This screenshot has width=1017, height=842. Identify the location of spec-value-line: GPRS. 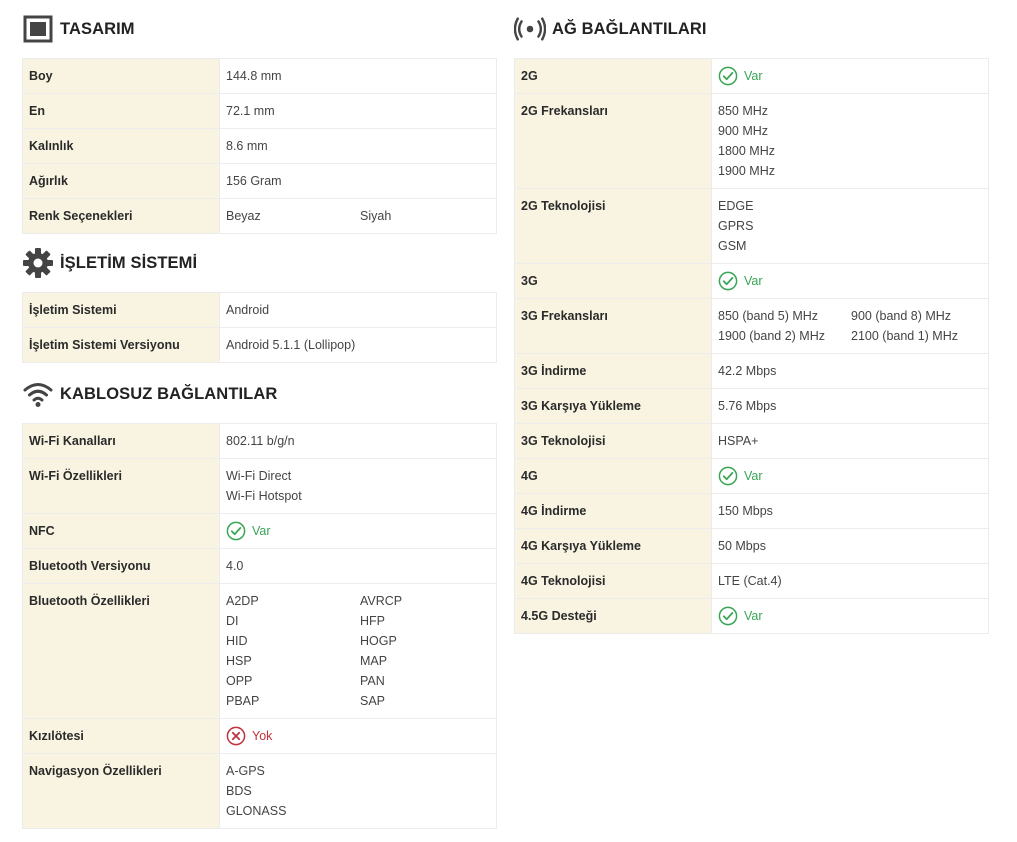
(736, 226).